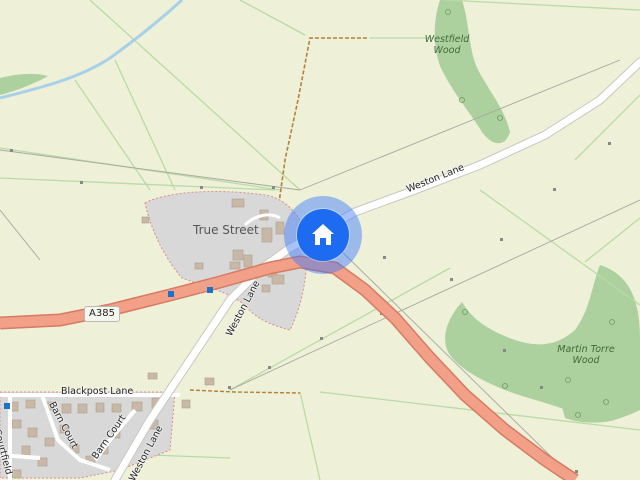  I want to click on road-label-blackpost-lane: Blackpost Lane, so click(97, 391).